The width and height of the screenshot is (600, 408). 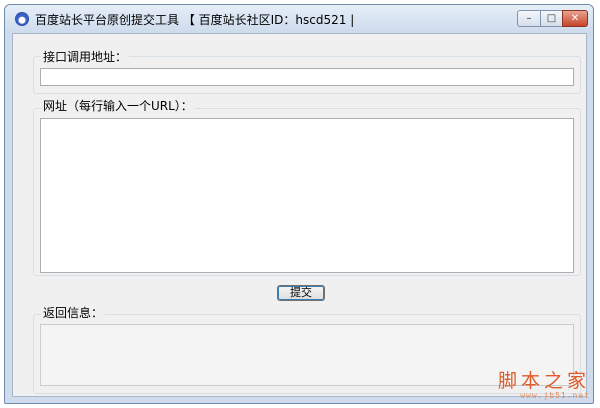 I want to click on close-button: ✕, so click(x=575, y=18).